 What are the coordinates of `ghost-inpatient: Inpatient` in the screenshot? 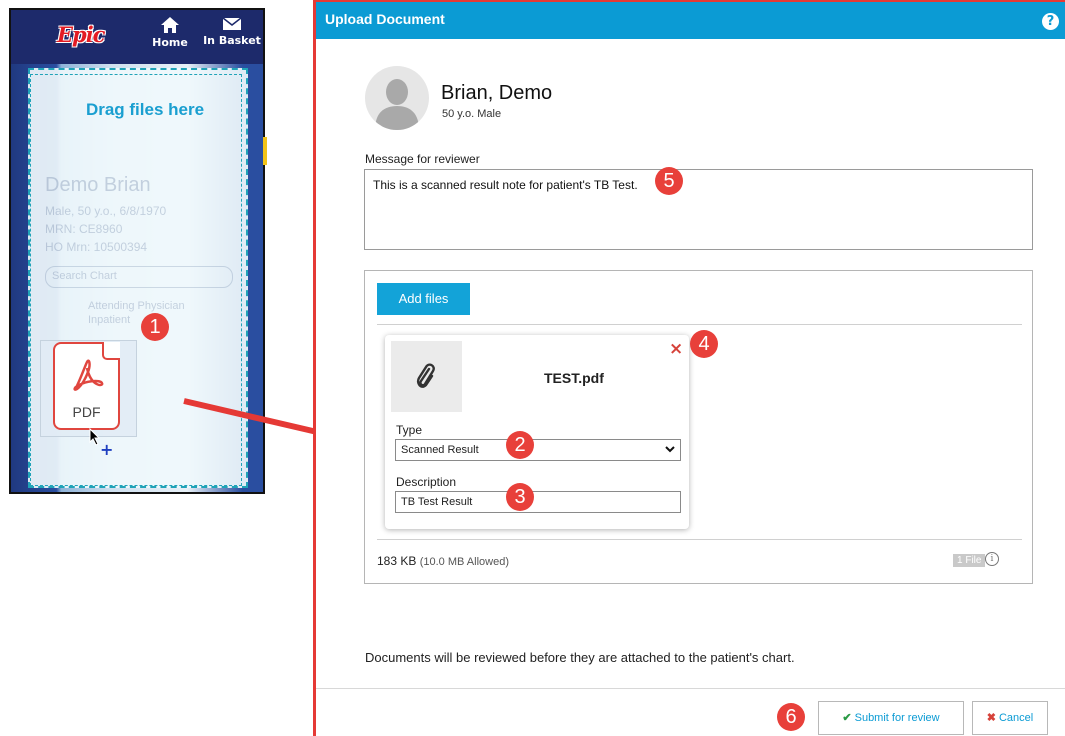 It's located at (109, 320).